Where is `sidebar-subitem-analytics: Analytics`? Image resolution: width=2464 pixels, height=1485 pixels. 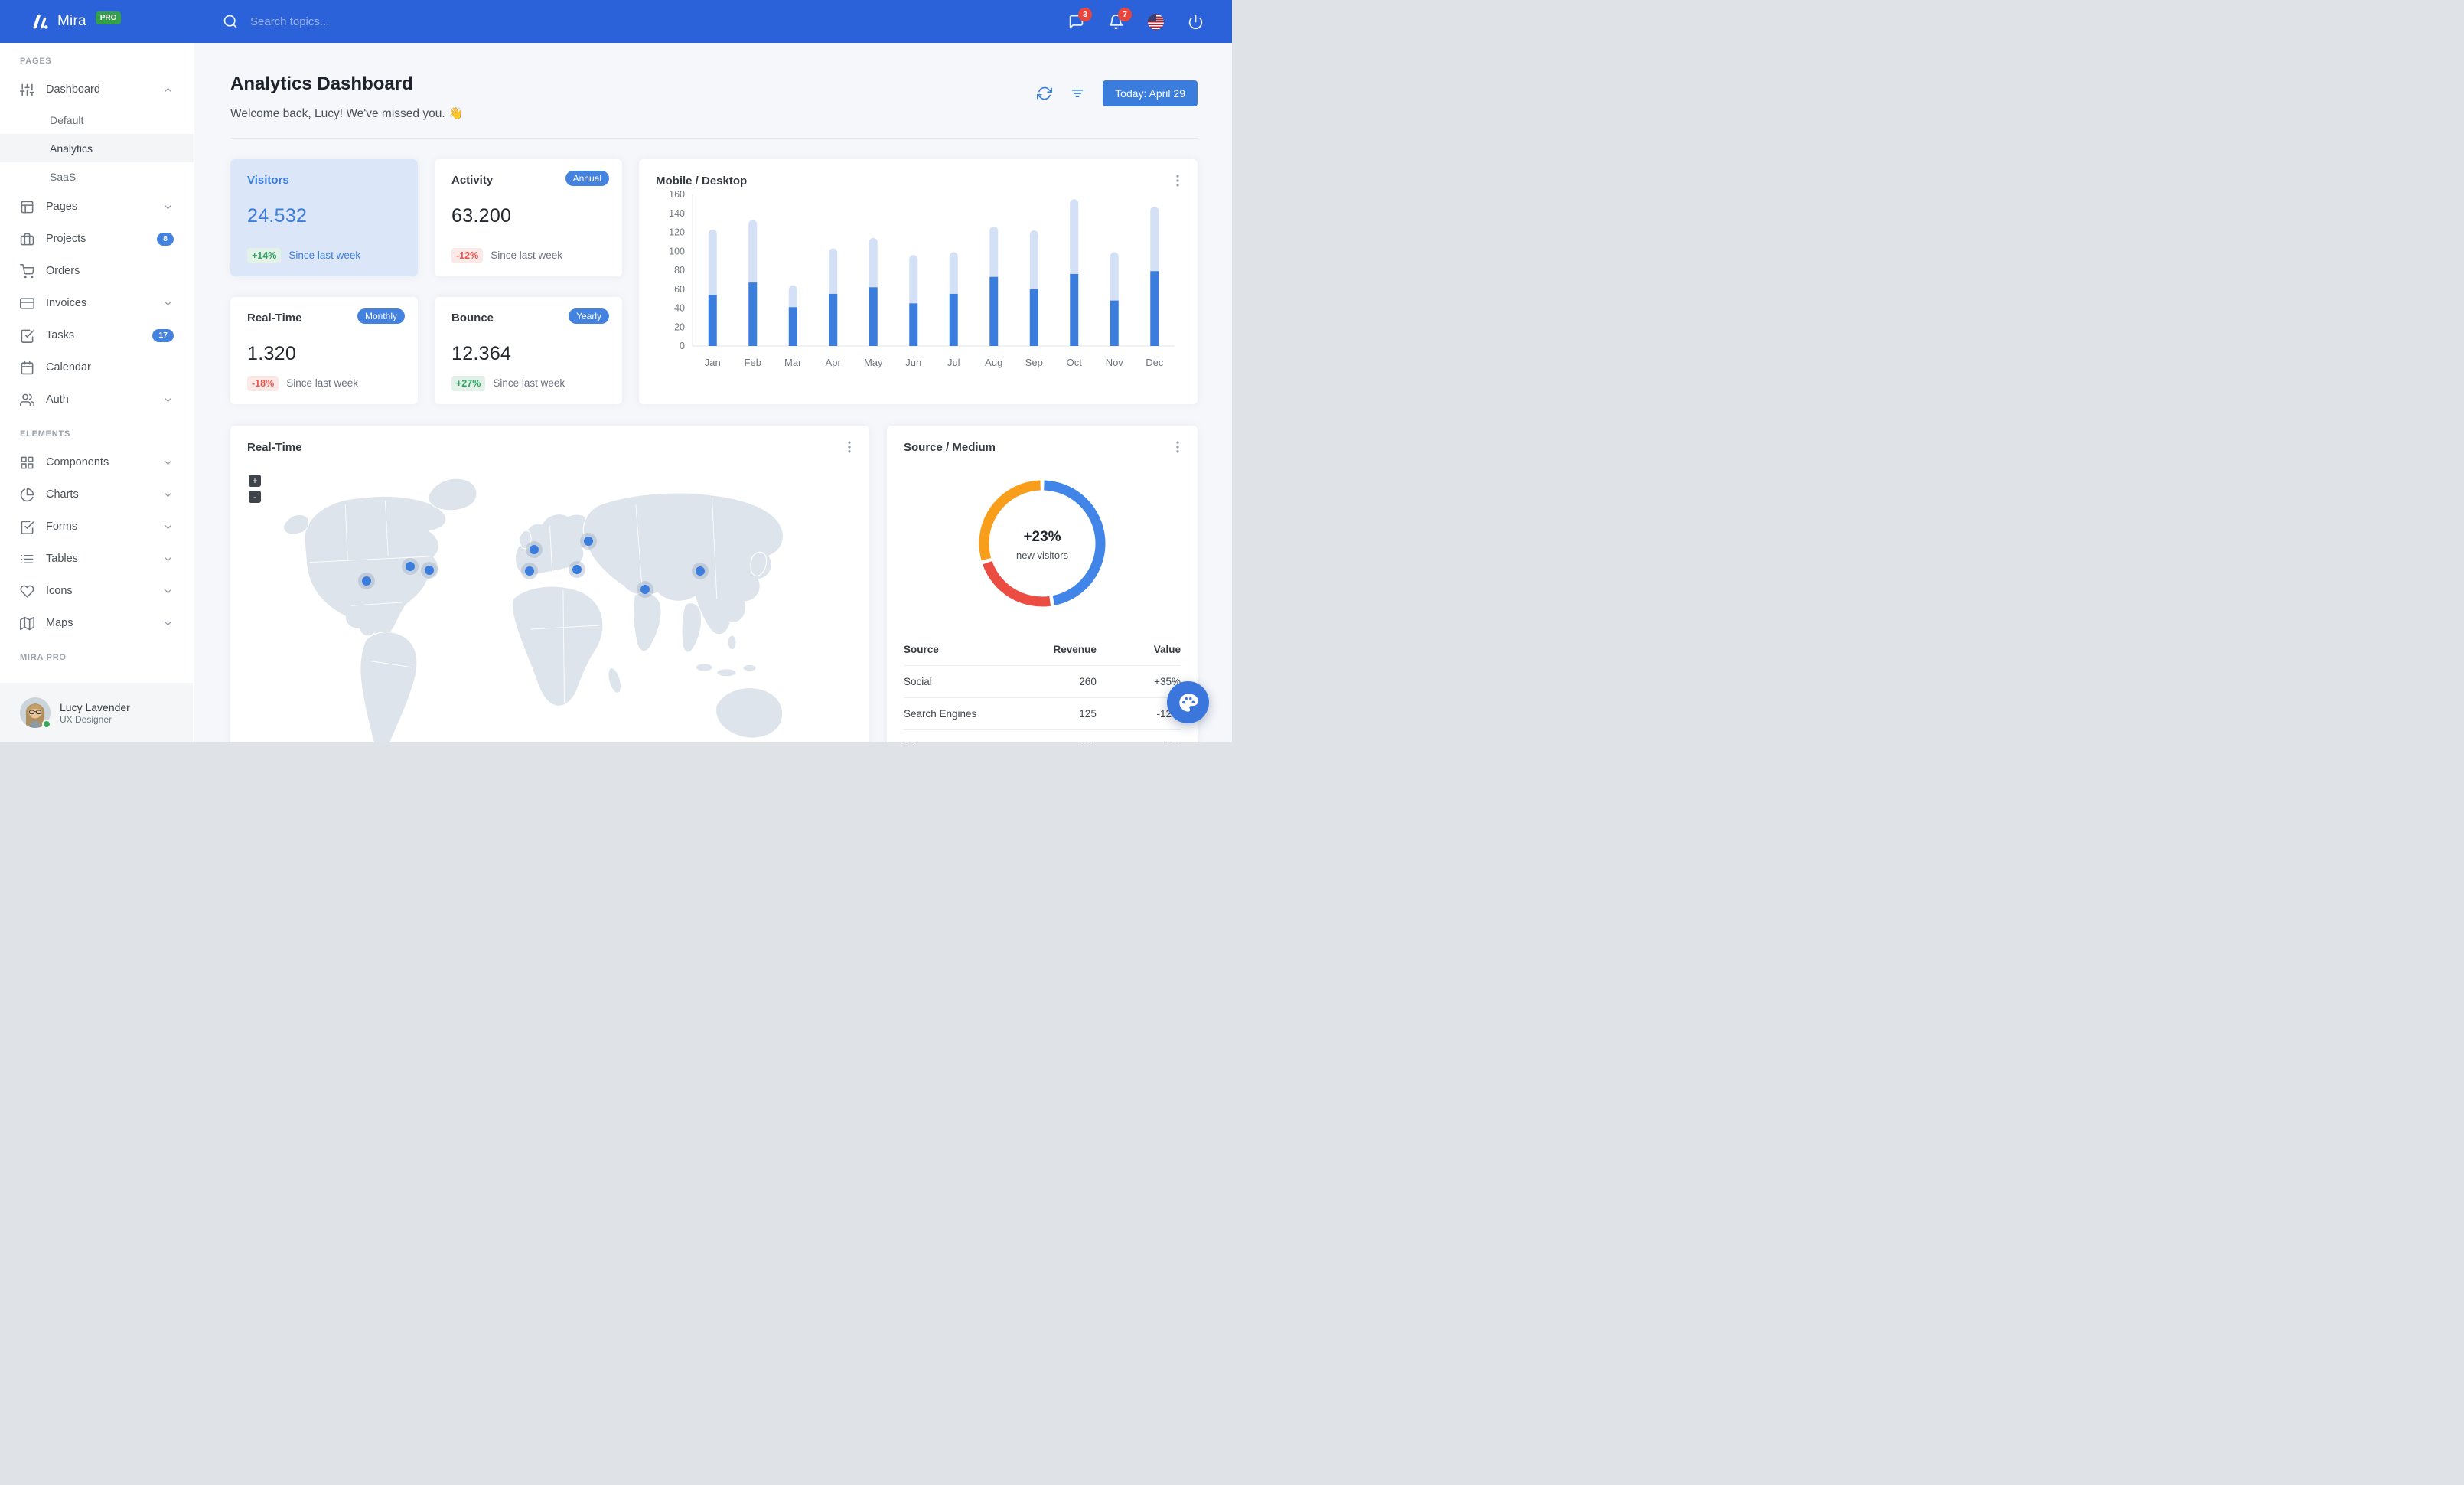 sidebar-subitem-analytics: Analytics is located at coordinates (97, 148).